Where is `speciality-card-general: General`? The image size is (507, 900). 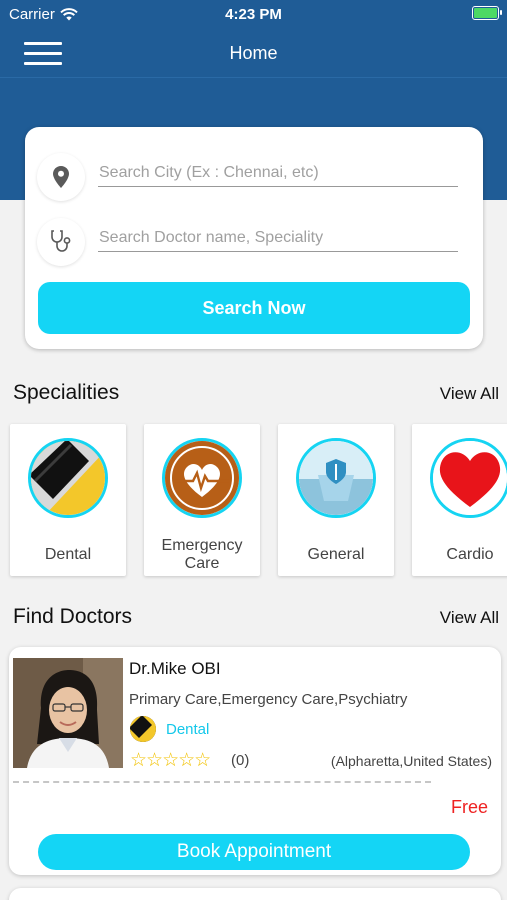 speciality-card-general: General is located at coordinates (336, 500).